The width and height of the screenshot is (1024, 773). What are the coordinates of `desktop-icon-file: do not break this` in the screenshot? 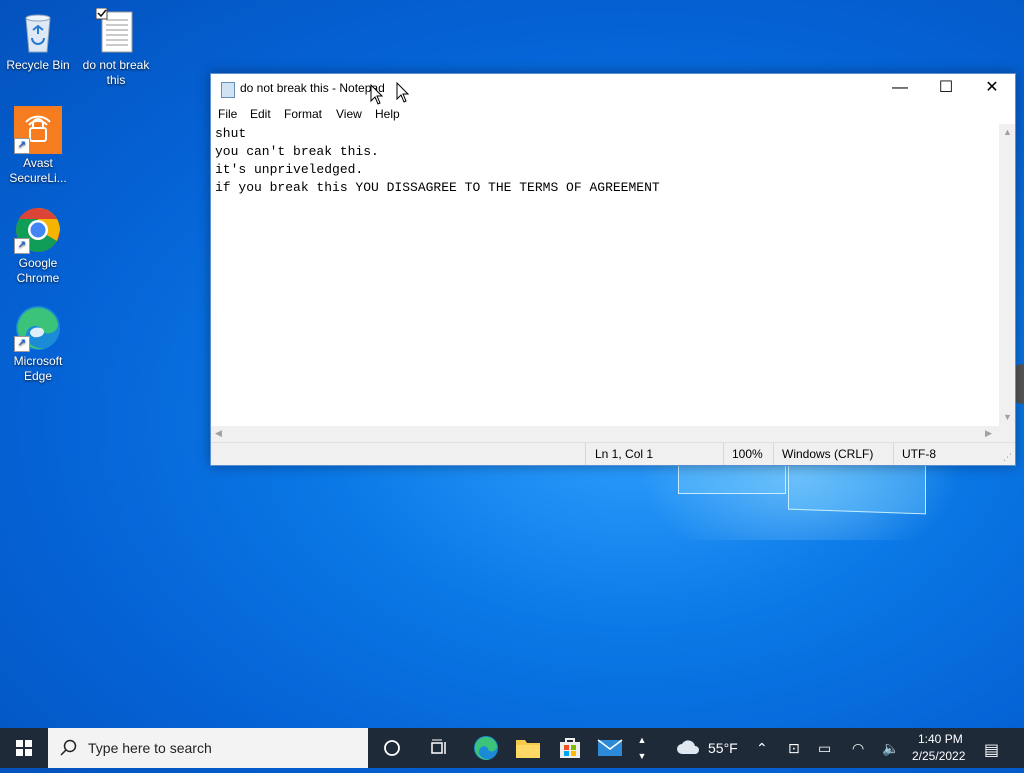 It's located at (116, 47).